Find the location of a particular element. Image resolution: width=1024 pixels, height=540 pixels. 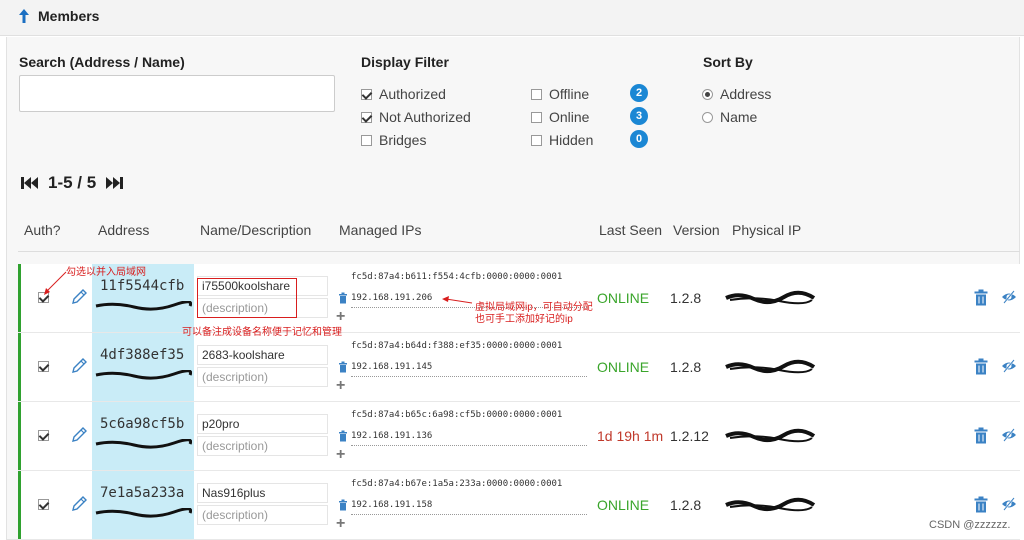

managed-ipv4: 192.168.191.145 is located at coordinates (392, 367).